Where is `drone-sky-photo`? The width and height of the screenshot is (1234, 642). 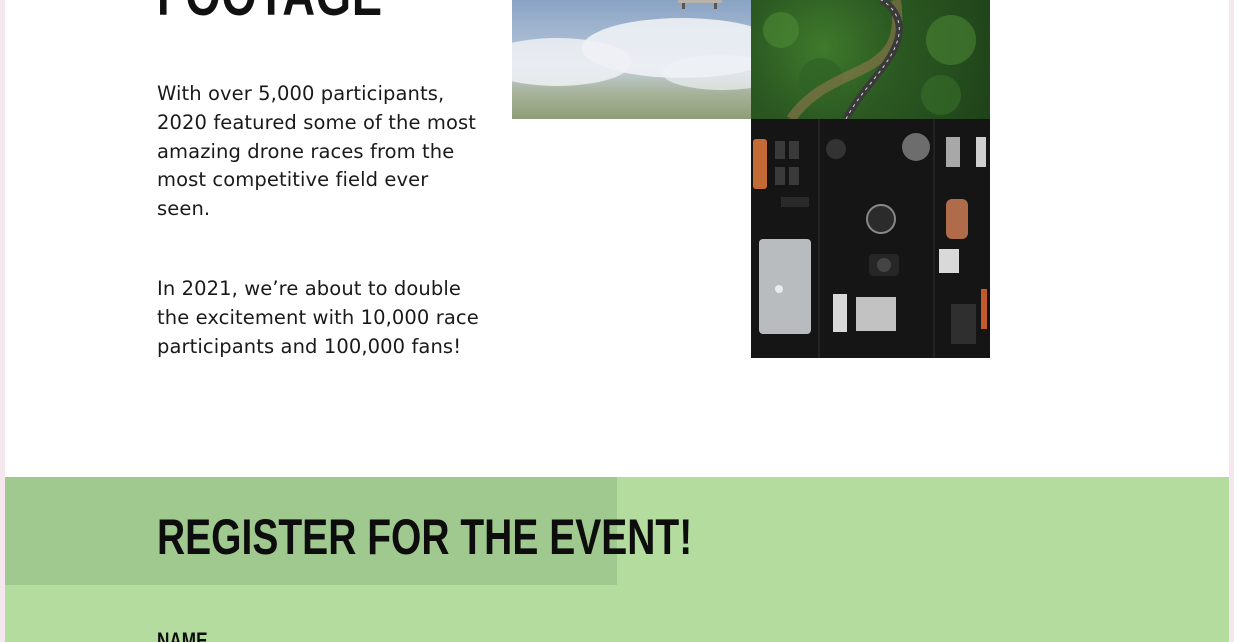
drone-sky-photo is located at coordinates (631, 59).